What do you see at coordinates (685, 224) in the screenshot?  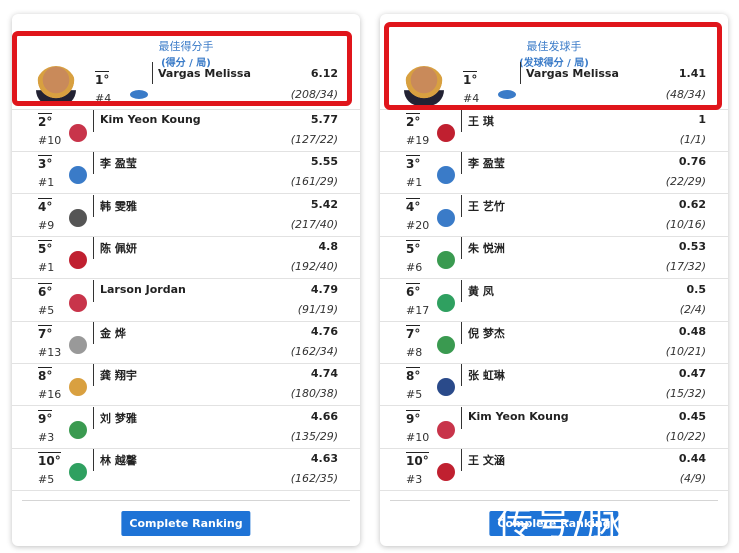 I see `stat-fraction: (10/16)` at bounding box center [685, 224].